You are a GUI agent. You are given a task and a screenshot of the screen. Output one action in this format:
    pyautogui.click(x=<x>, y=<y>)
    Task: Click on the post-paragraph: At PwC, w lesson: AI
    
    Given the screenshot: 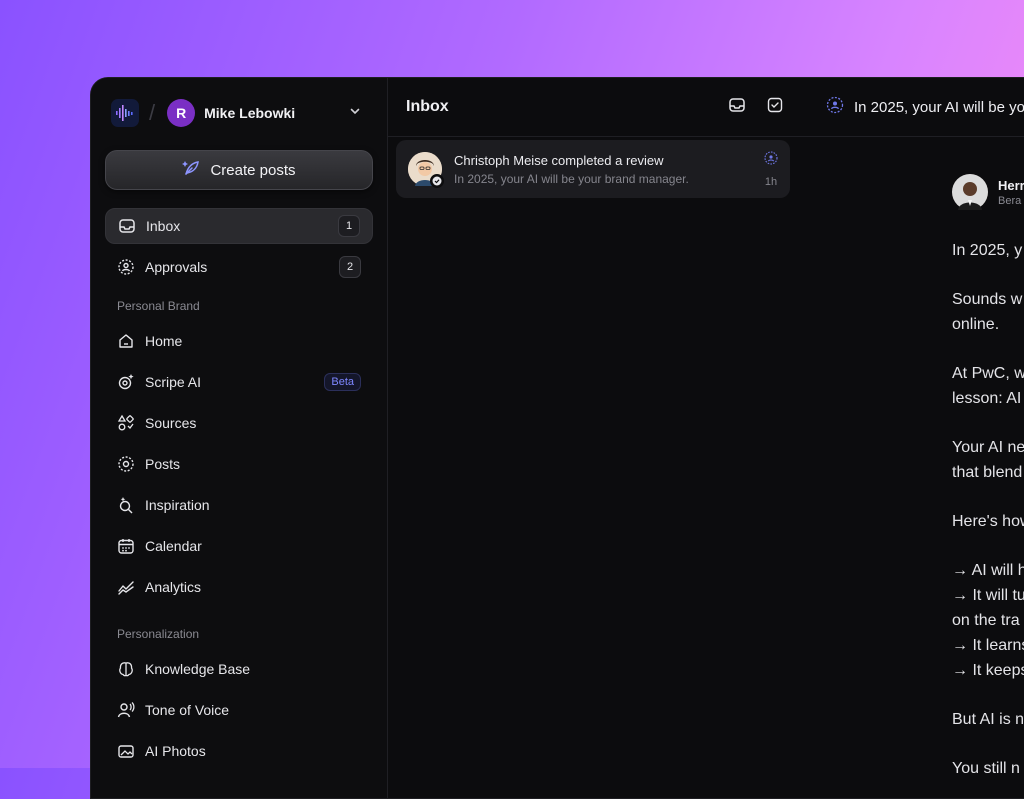 What is the action you would take?
    pyautogui.click(x=988, y=386)
    